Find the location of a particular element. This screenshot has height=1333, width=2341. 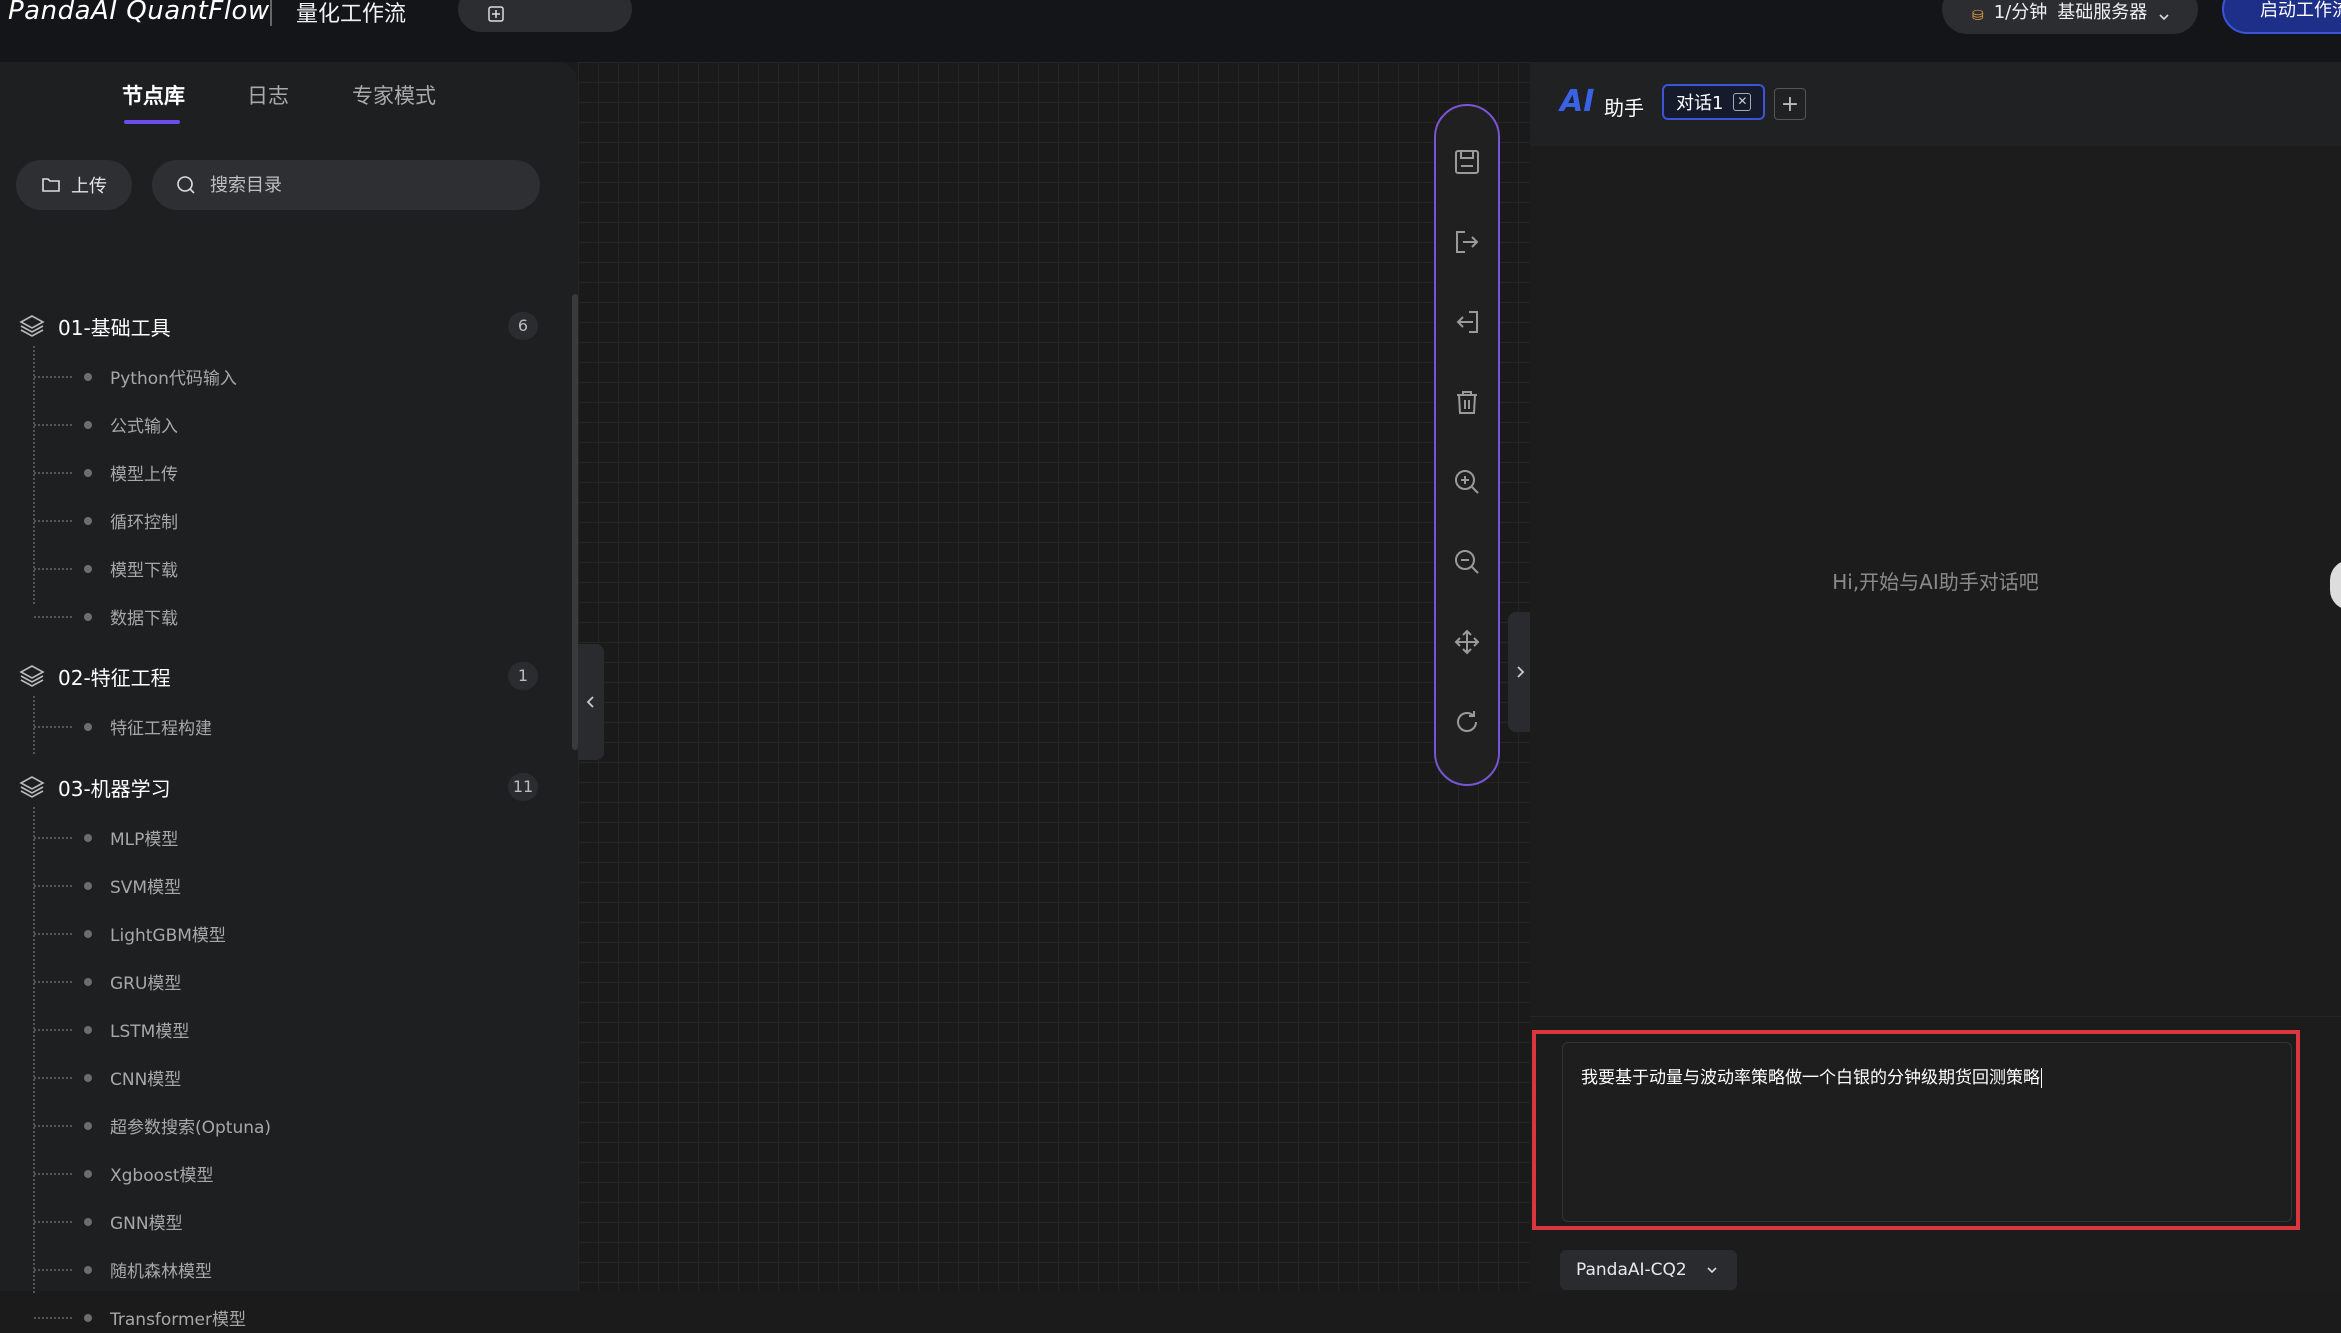

refresh-icon is located at coordinates (1467, 721).